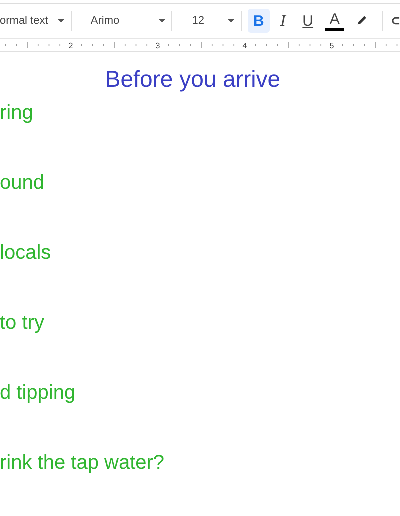 This screenshot has height=516, width=400. Describe the element at coordinates (308, 21) in the screenshot. I see `underline-button: U` at that location.